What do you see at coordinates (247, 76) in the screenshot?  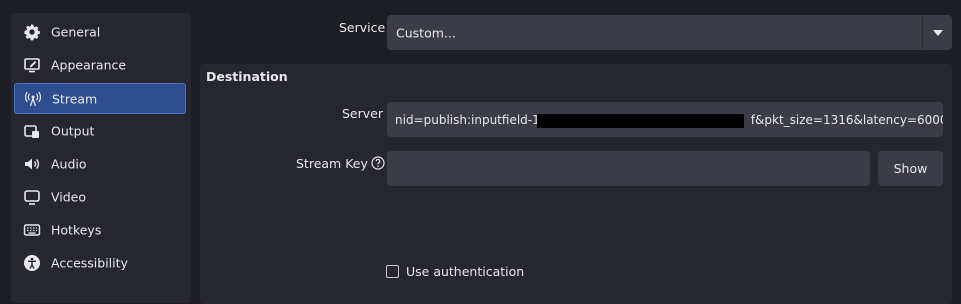 I see `destination-title: Destination` at bounding box center [247, 76].